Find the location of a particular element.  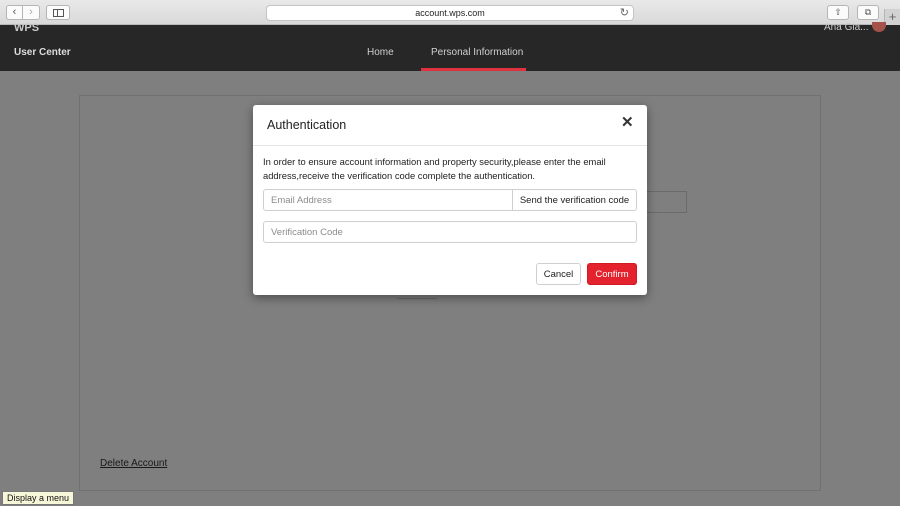

email-input is located at coordinates (388, 200).